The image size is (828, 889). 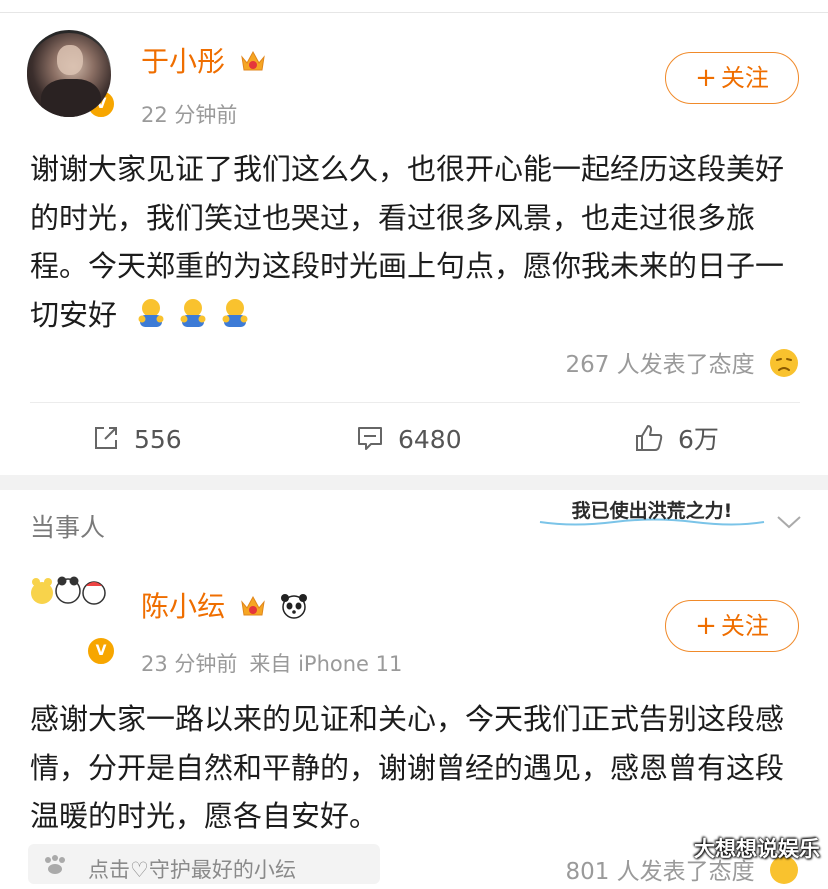 I want to click on username-text: 于小彤, so click(x=183, y=61).